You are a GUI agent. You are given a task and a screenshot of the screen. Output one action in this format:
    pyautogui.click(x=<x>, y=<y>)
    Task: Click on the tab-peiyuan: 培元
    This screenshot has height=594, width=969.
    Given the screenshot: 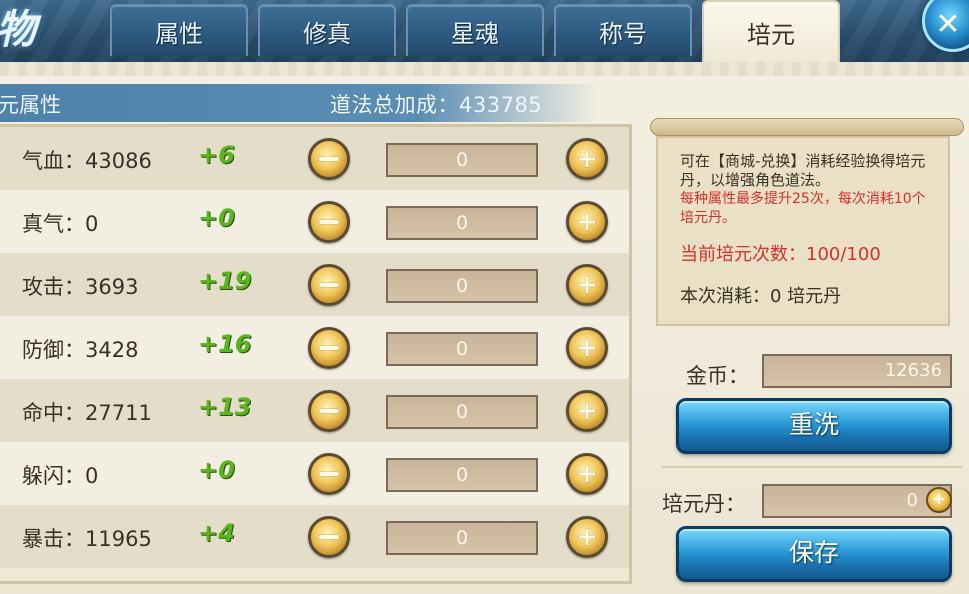 What is the action you would take?
    pyautogui.click(x=771, y=31)
    